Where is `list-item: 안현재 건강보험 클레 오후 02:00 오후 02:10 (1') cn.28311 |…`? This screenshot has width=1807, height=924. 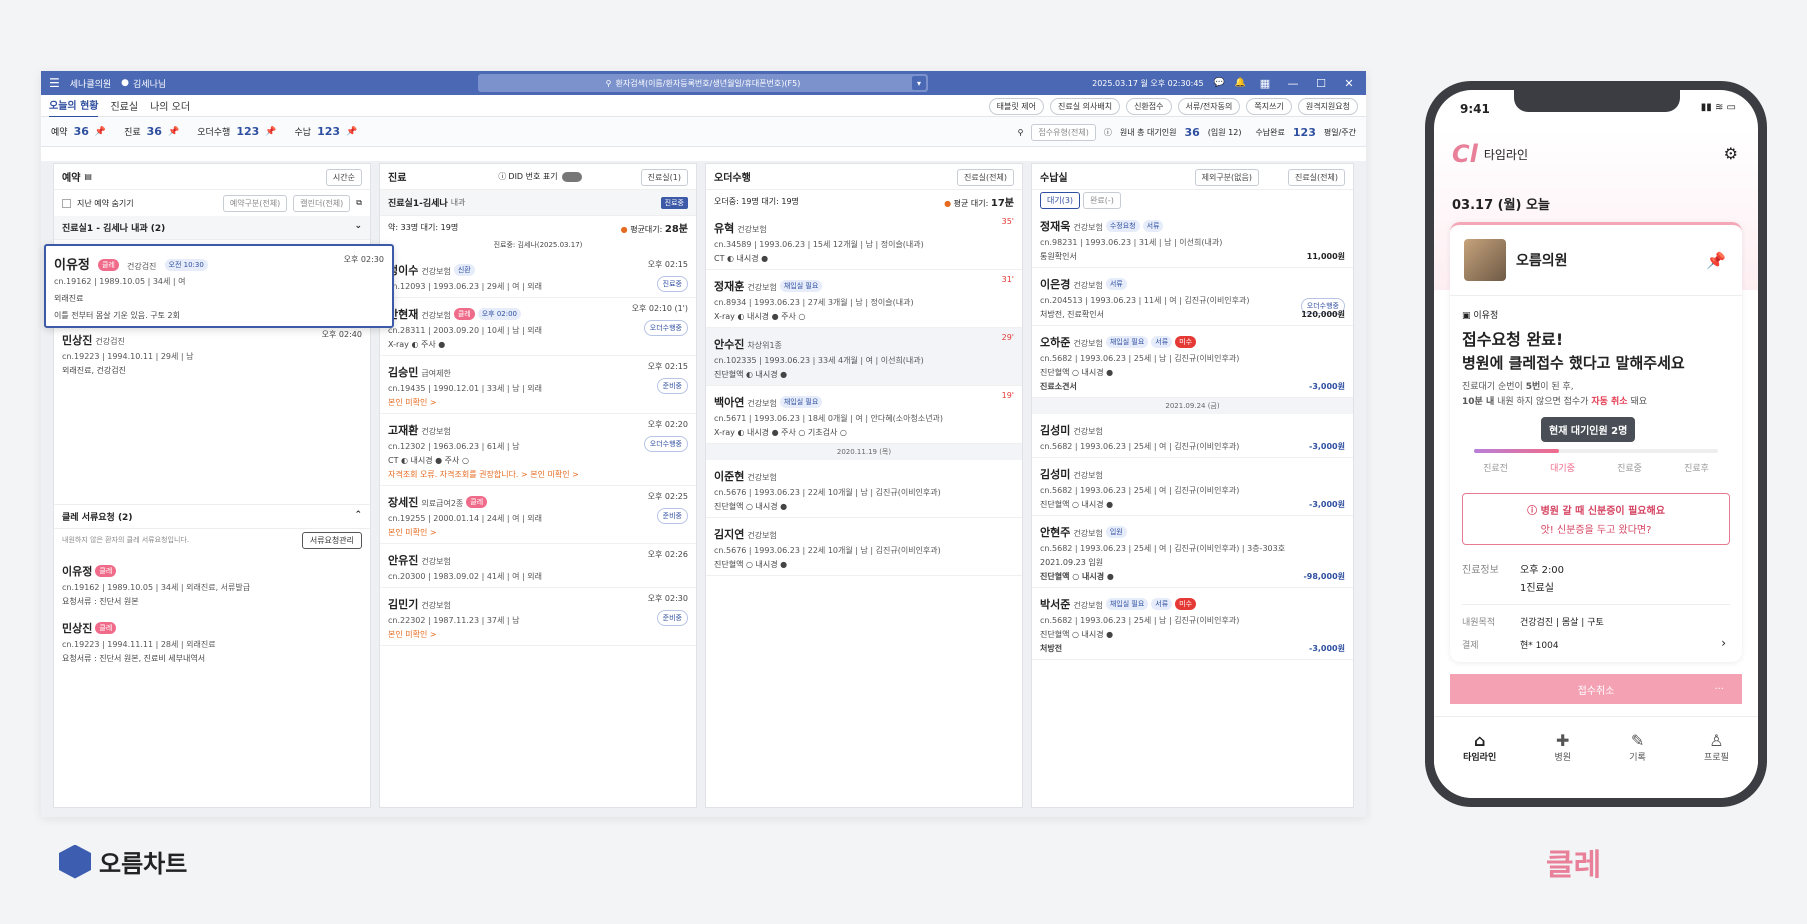
list-item: 안현재 건강보험 클레 오후 02:00 오후 02:10 (1') cn.28311 |… is located at coordinates (538, 327).